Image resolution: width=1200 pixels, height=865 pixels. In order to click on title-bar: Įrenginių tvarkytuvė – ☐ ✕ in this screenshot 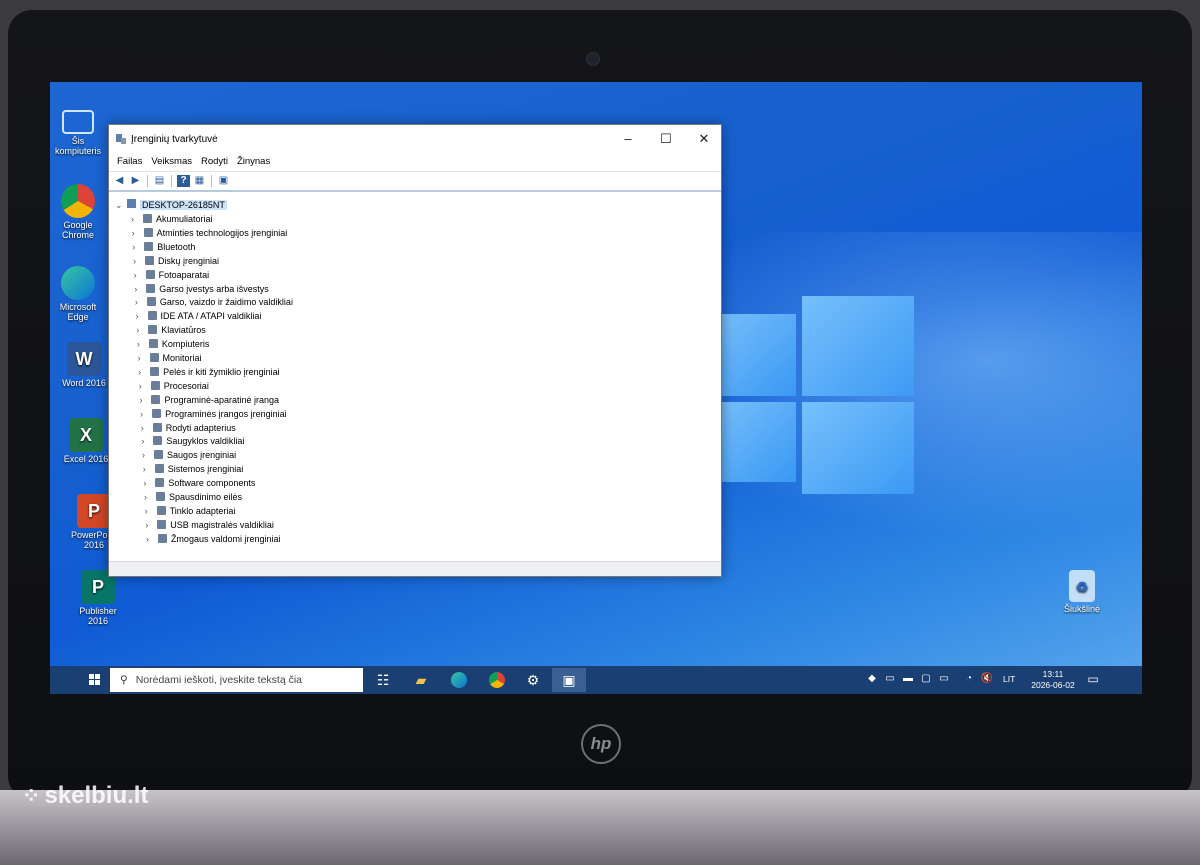, I will do `click(415, 139)`.